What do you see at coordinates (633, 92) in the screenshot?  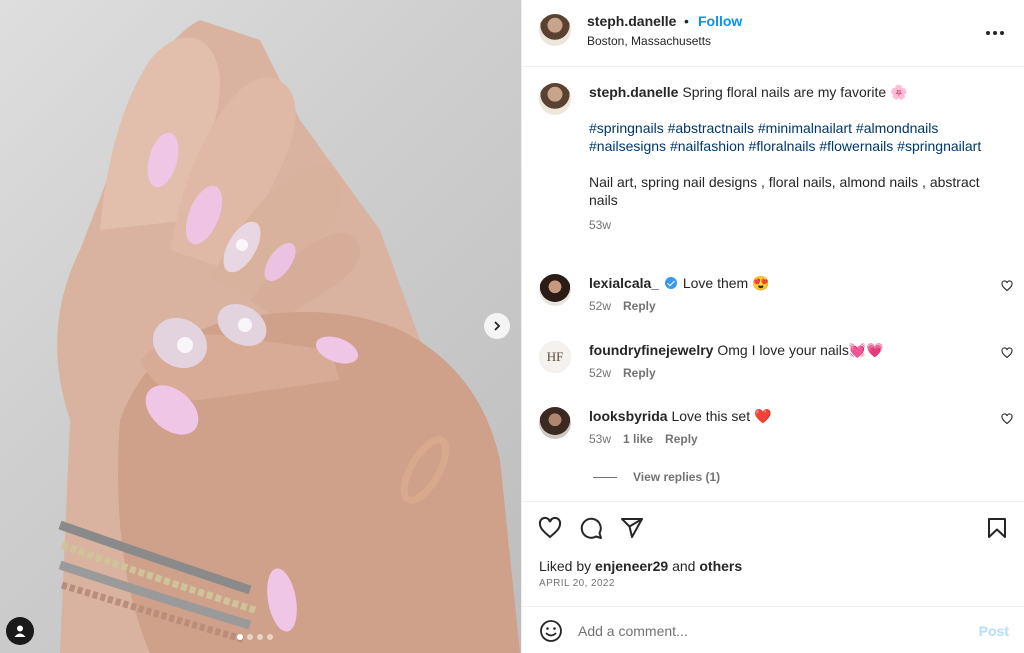 I see `caption-username: steph.danelle` at bounding box center [633, 92].